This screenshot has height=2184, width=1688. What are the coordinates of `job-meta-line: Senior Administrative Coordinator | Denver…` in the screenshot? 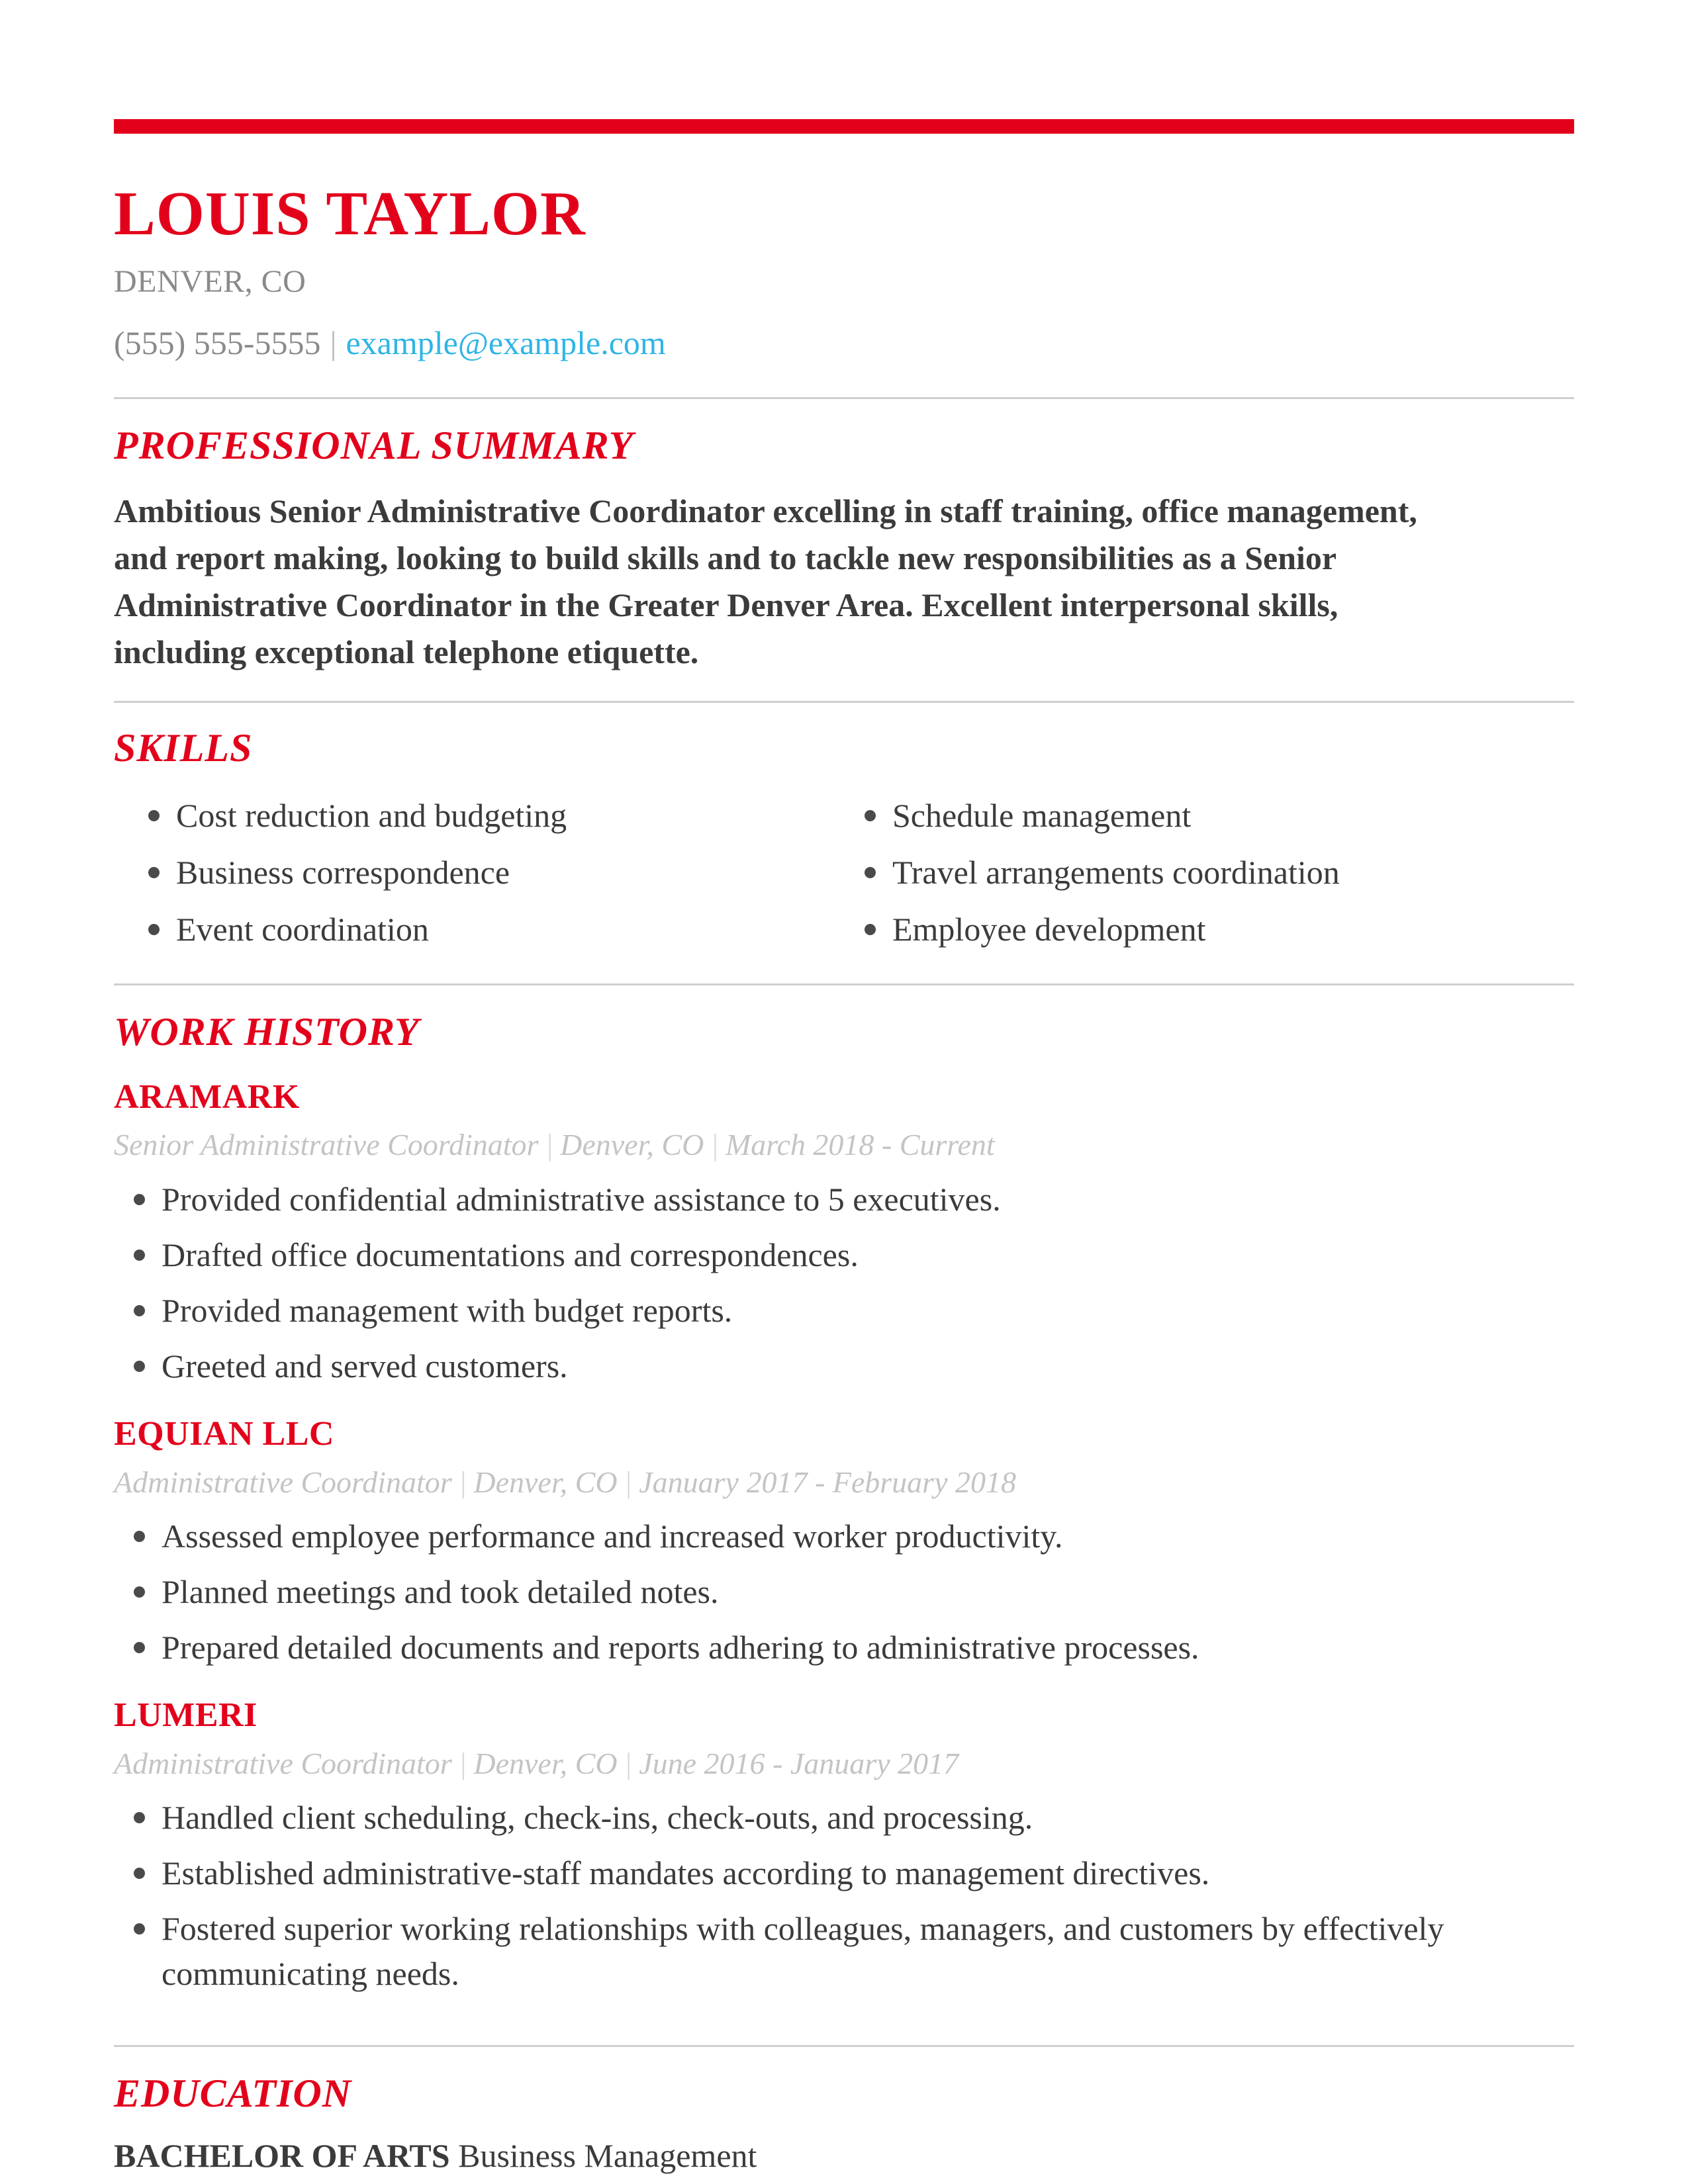 It's located at (844, 1145).